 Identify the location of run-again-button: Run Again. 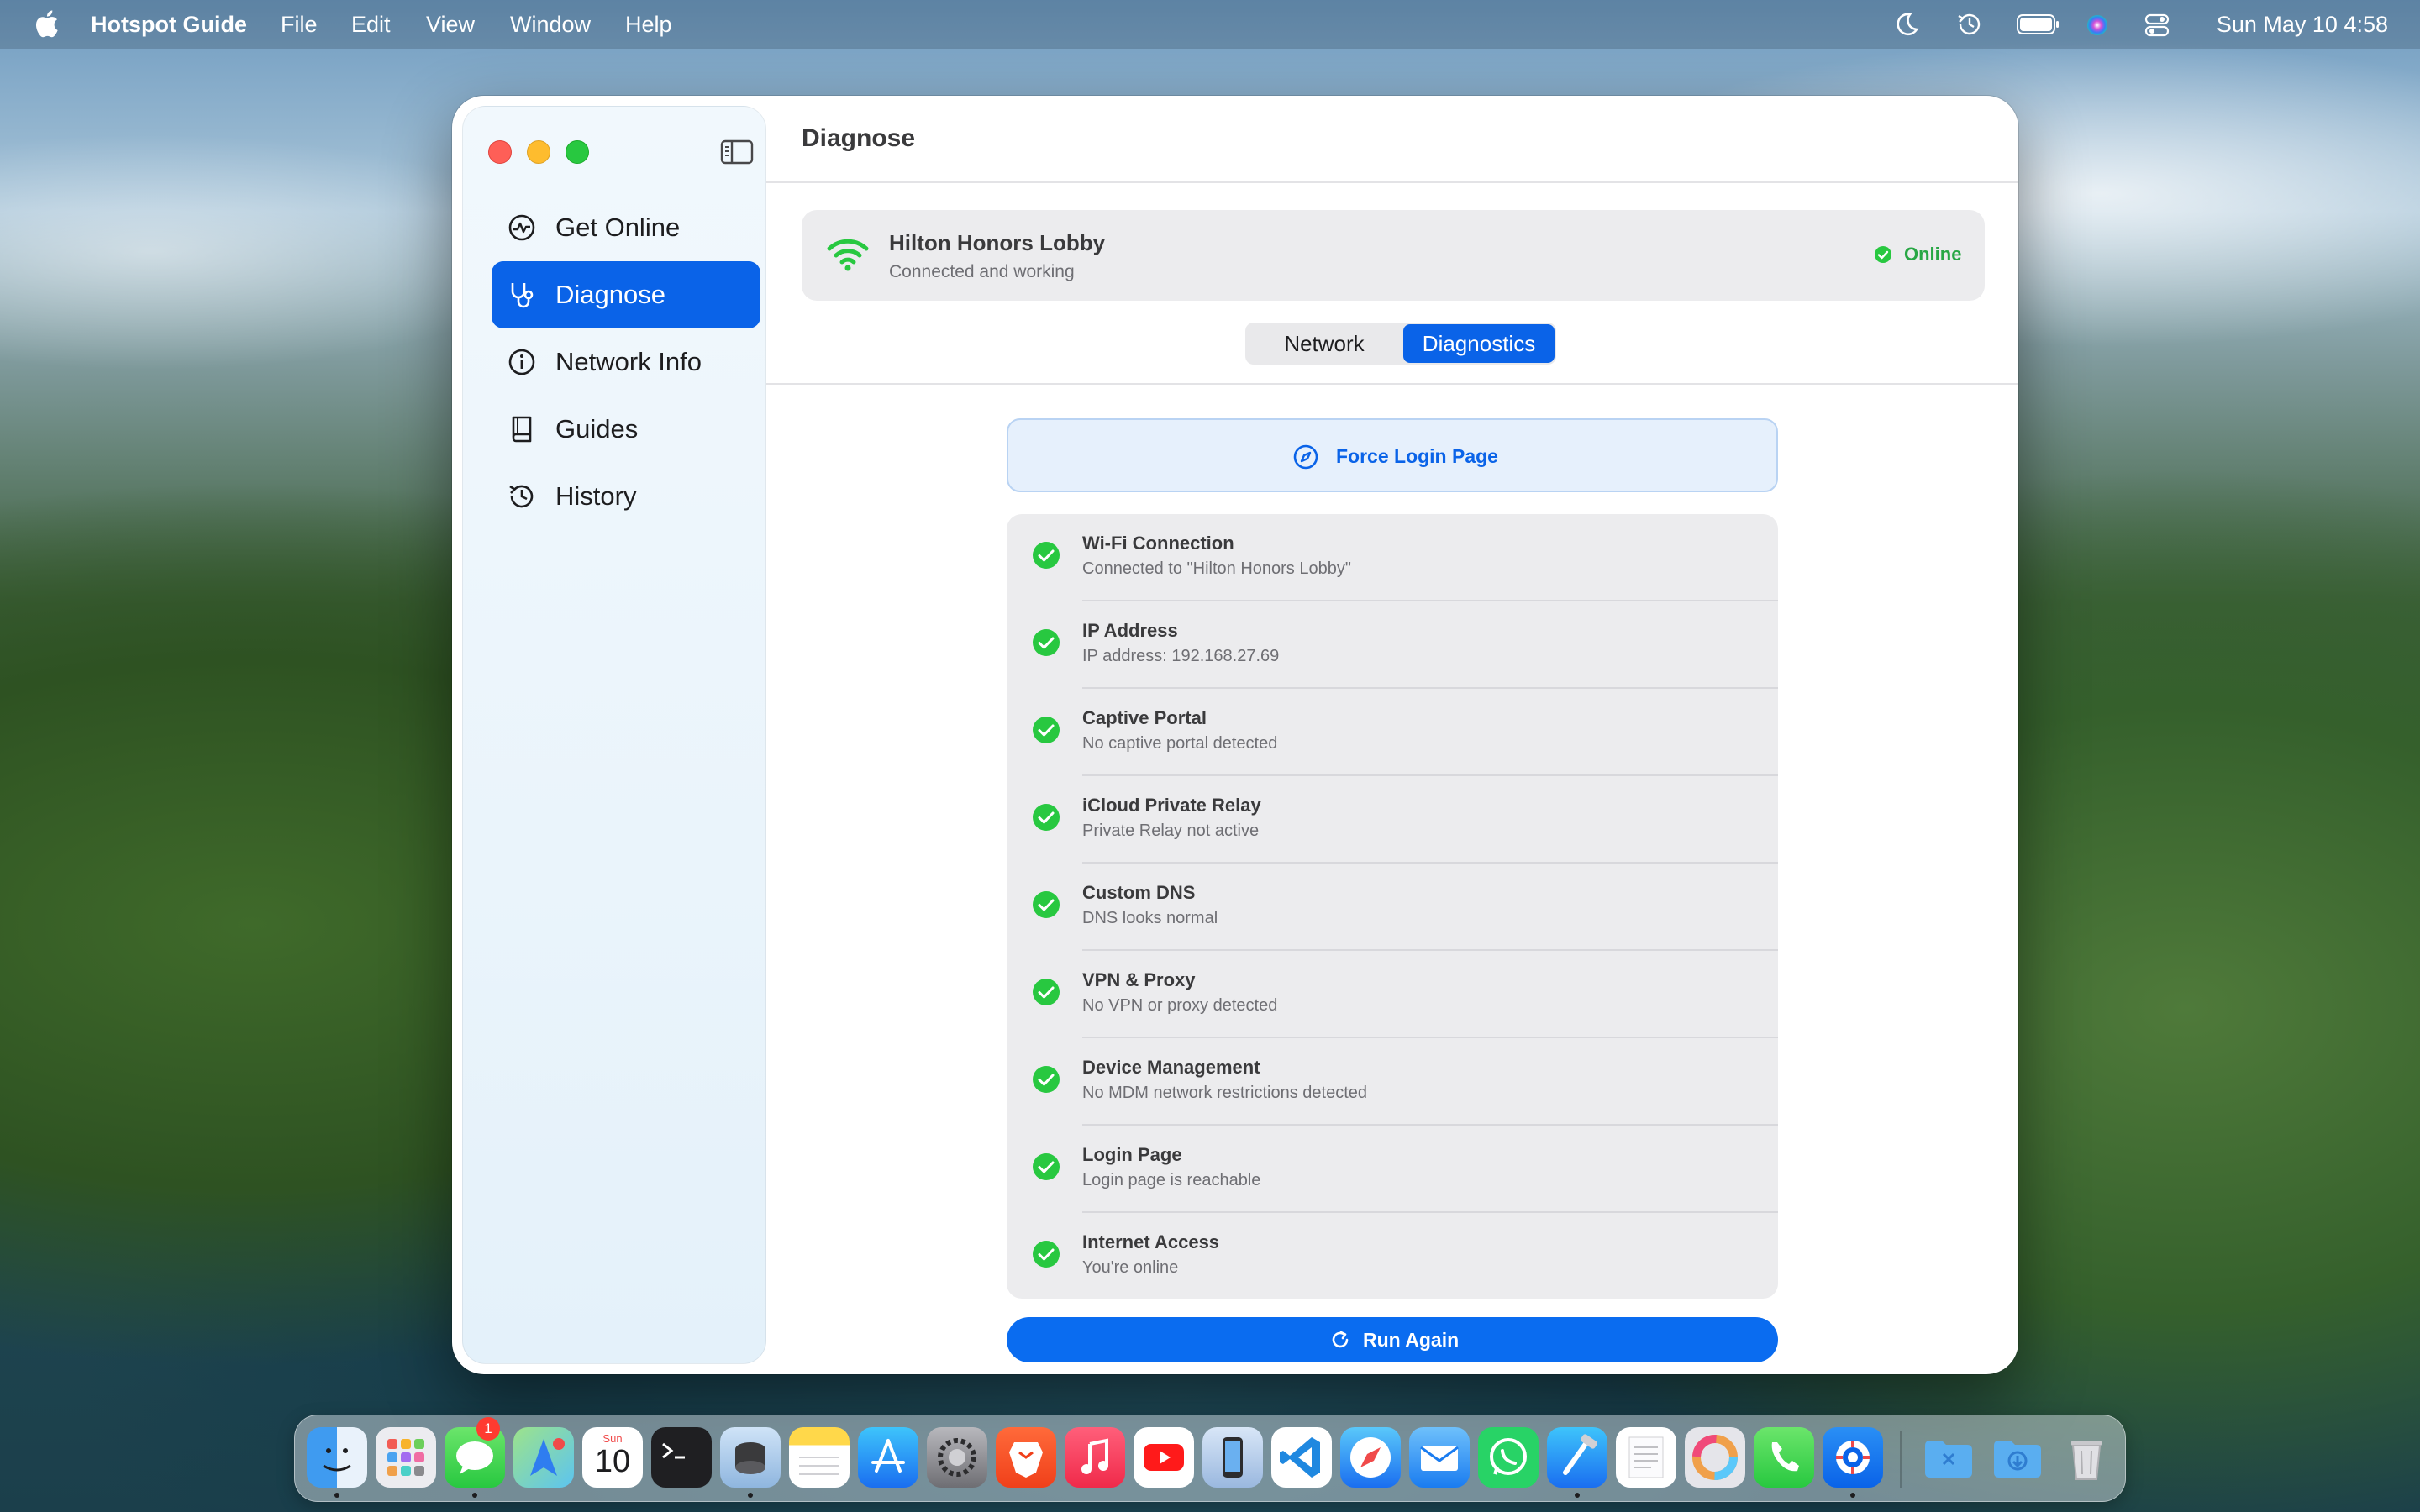
(1392, 1339).